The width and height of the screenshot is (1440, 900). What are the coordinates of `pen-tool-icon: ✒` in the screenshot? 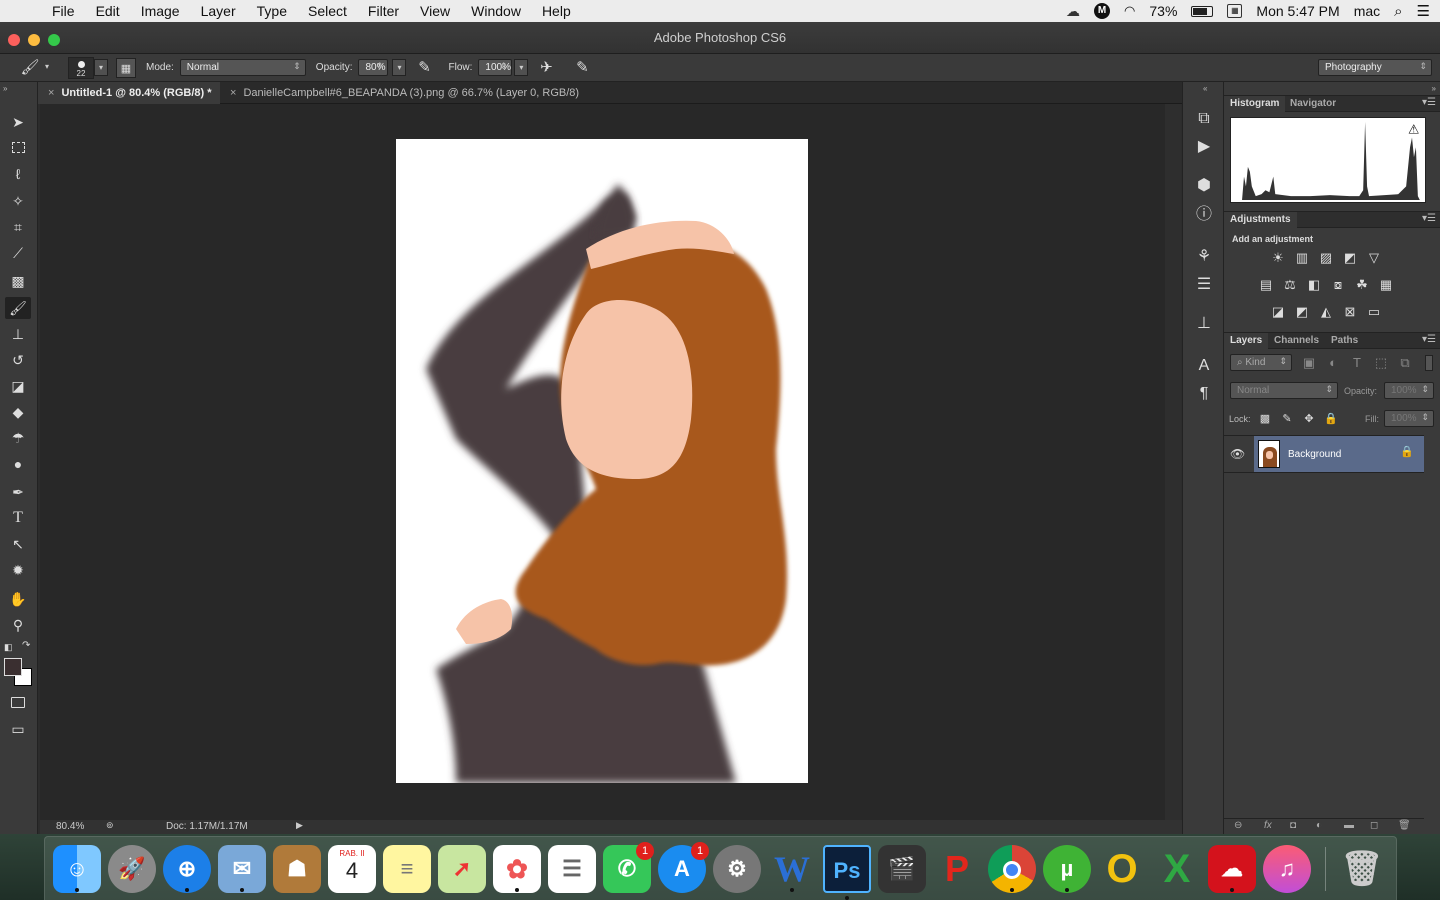 It's located at (18, 492).